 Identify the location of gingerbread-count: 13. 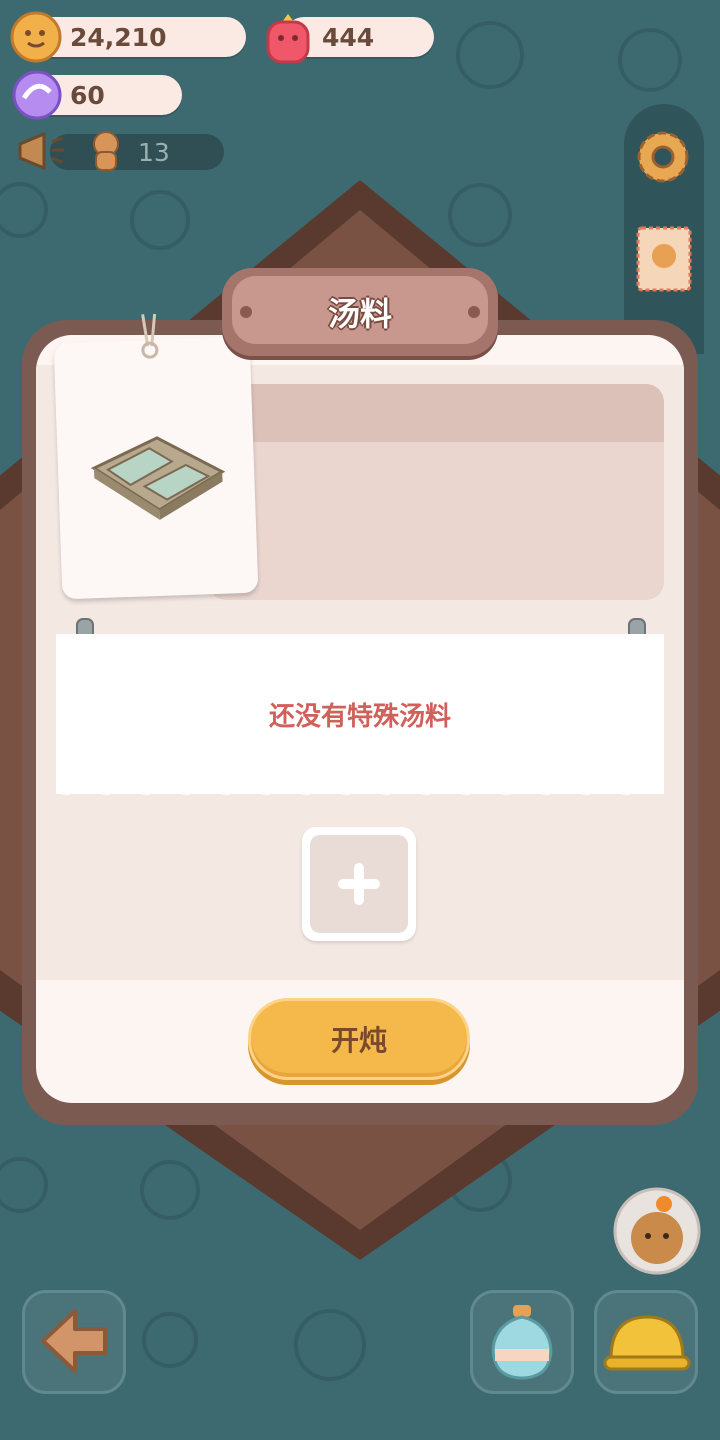
(154, 152).